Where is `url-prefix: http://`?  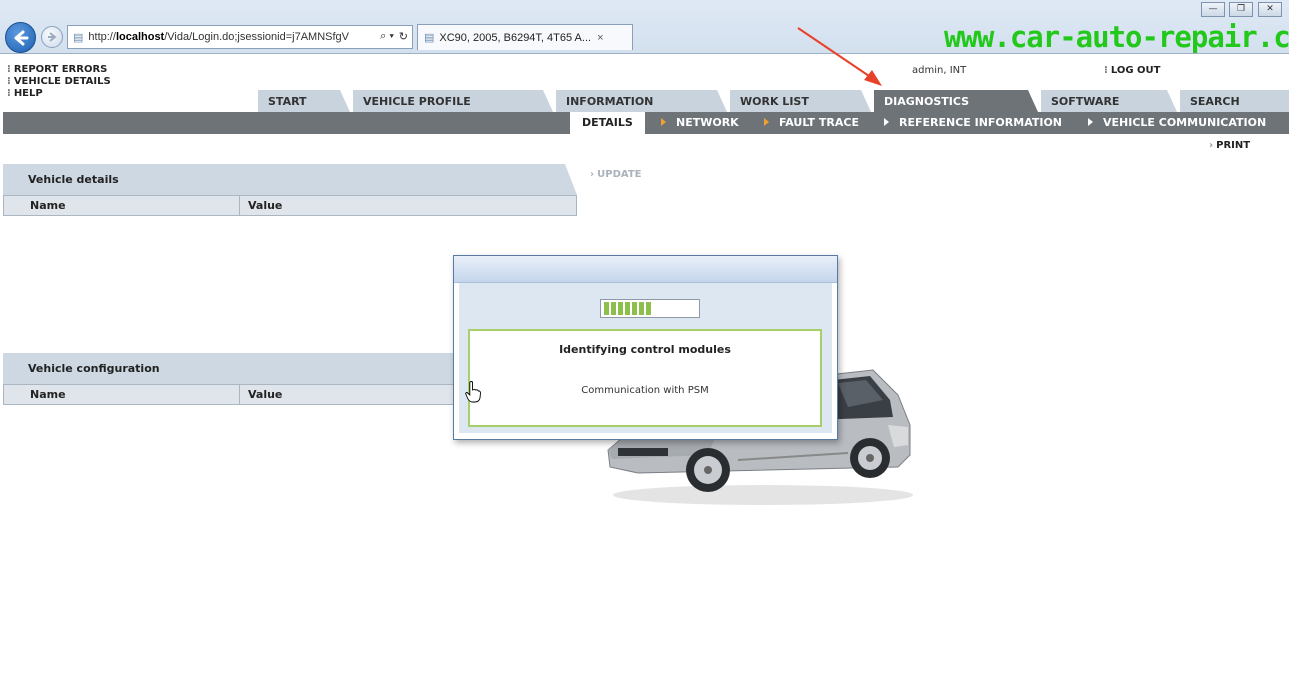
url-prefix: http:// is located at coordinates (102, 37).